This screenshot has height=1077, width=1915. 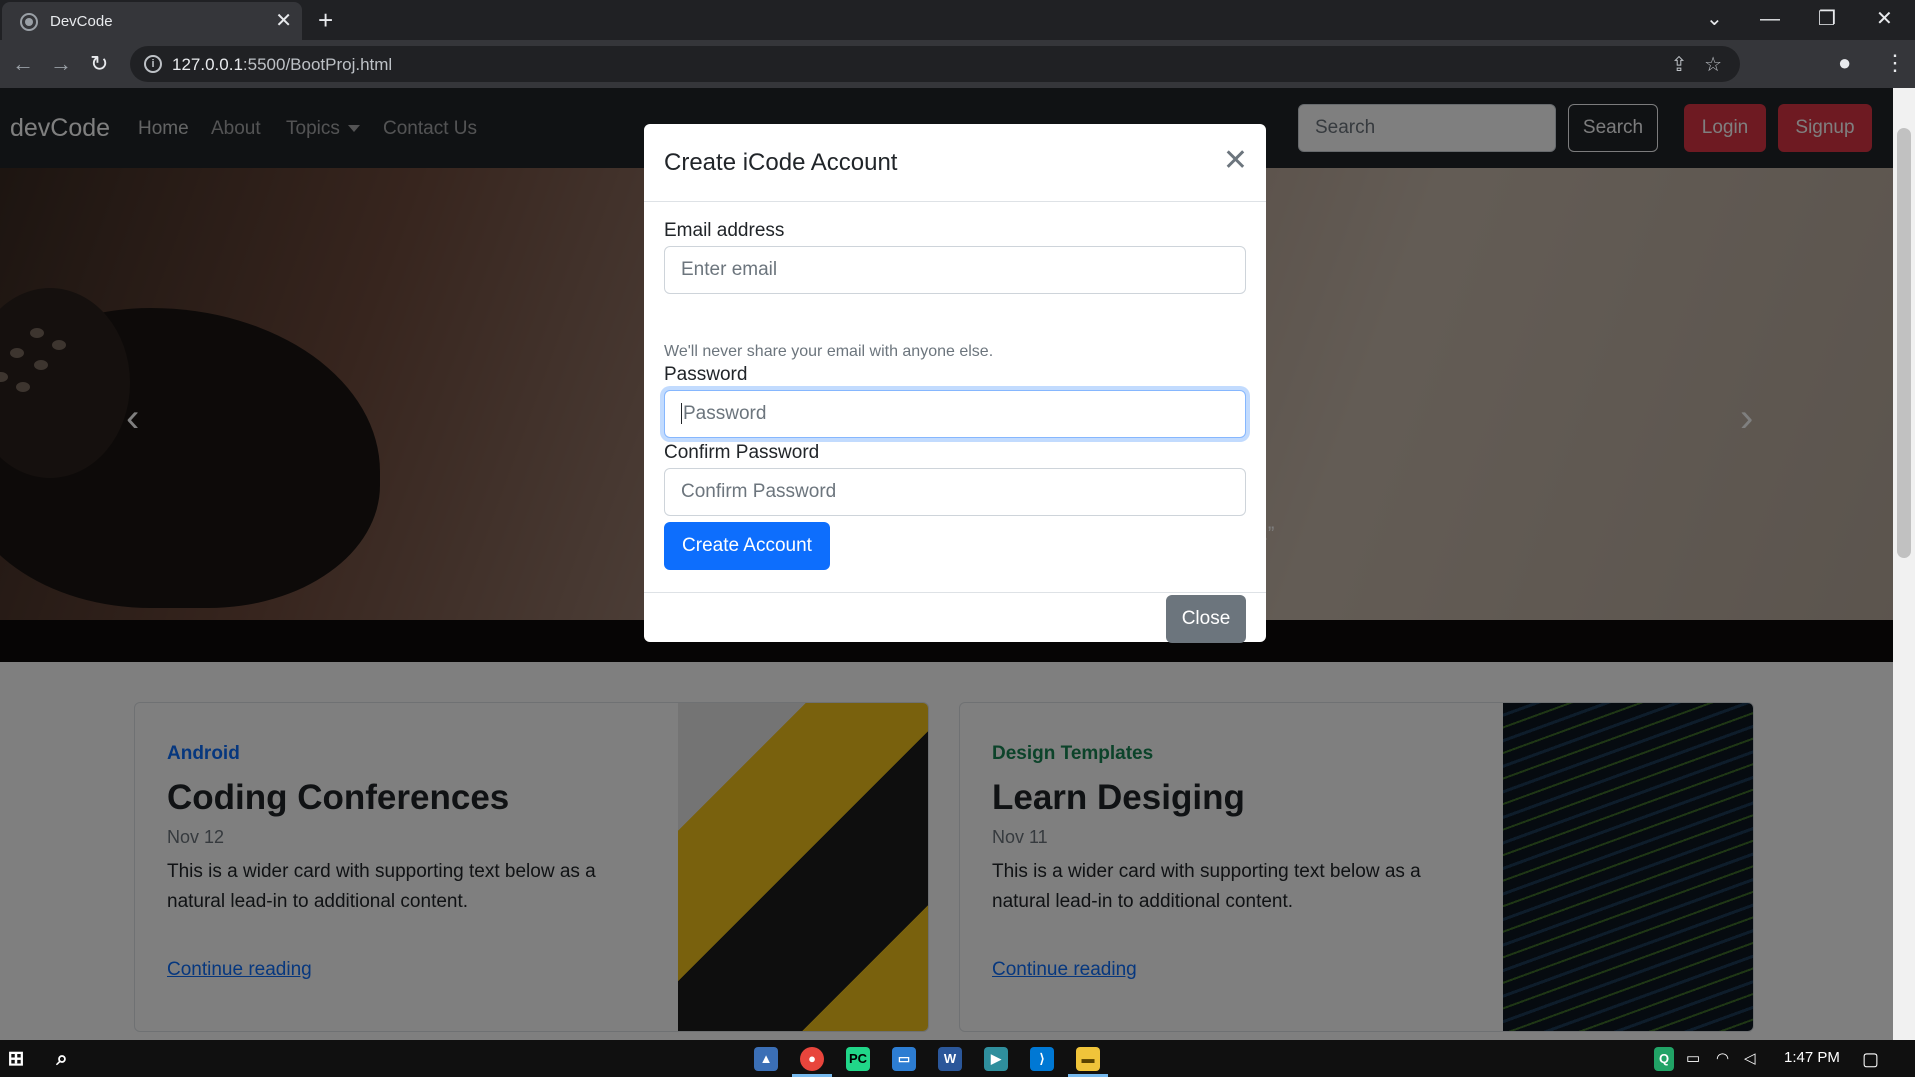 What do you see at coordinates (81, 21) in the screenshot?
I see `tab-title: DevCode` at bounding box center [81, 21].